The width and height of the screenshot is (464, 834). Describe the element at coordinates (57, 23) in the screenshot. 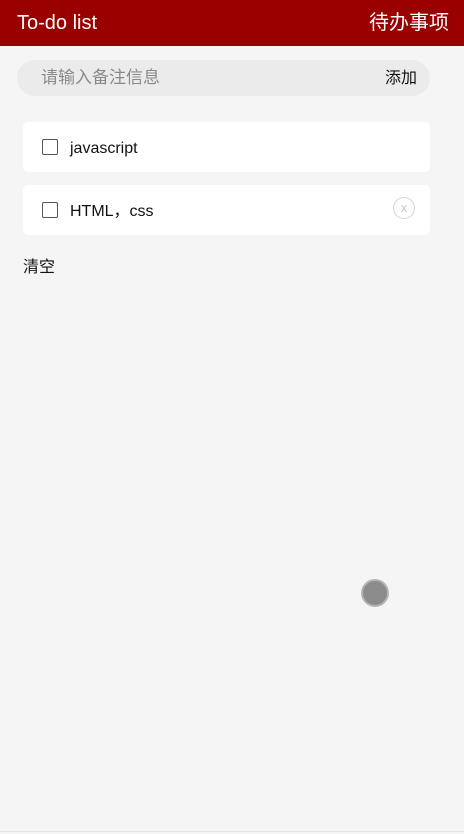

I see `app-title: To-do list` at that location.